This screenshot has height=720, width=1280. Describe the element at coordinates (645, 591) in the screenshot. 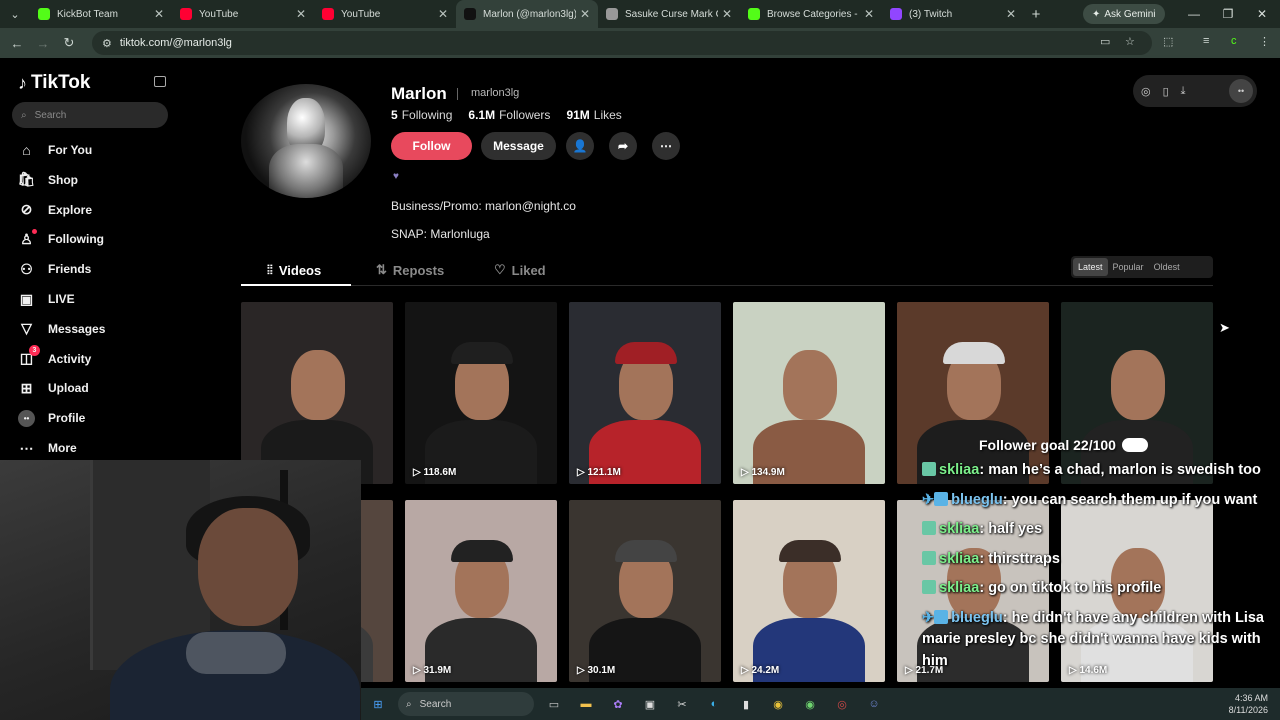

I see `video-thumbnail: ▷ 30.1M` at that location.